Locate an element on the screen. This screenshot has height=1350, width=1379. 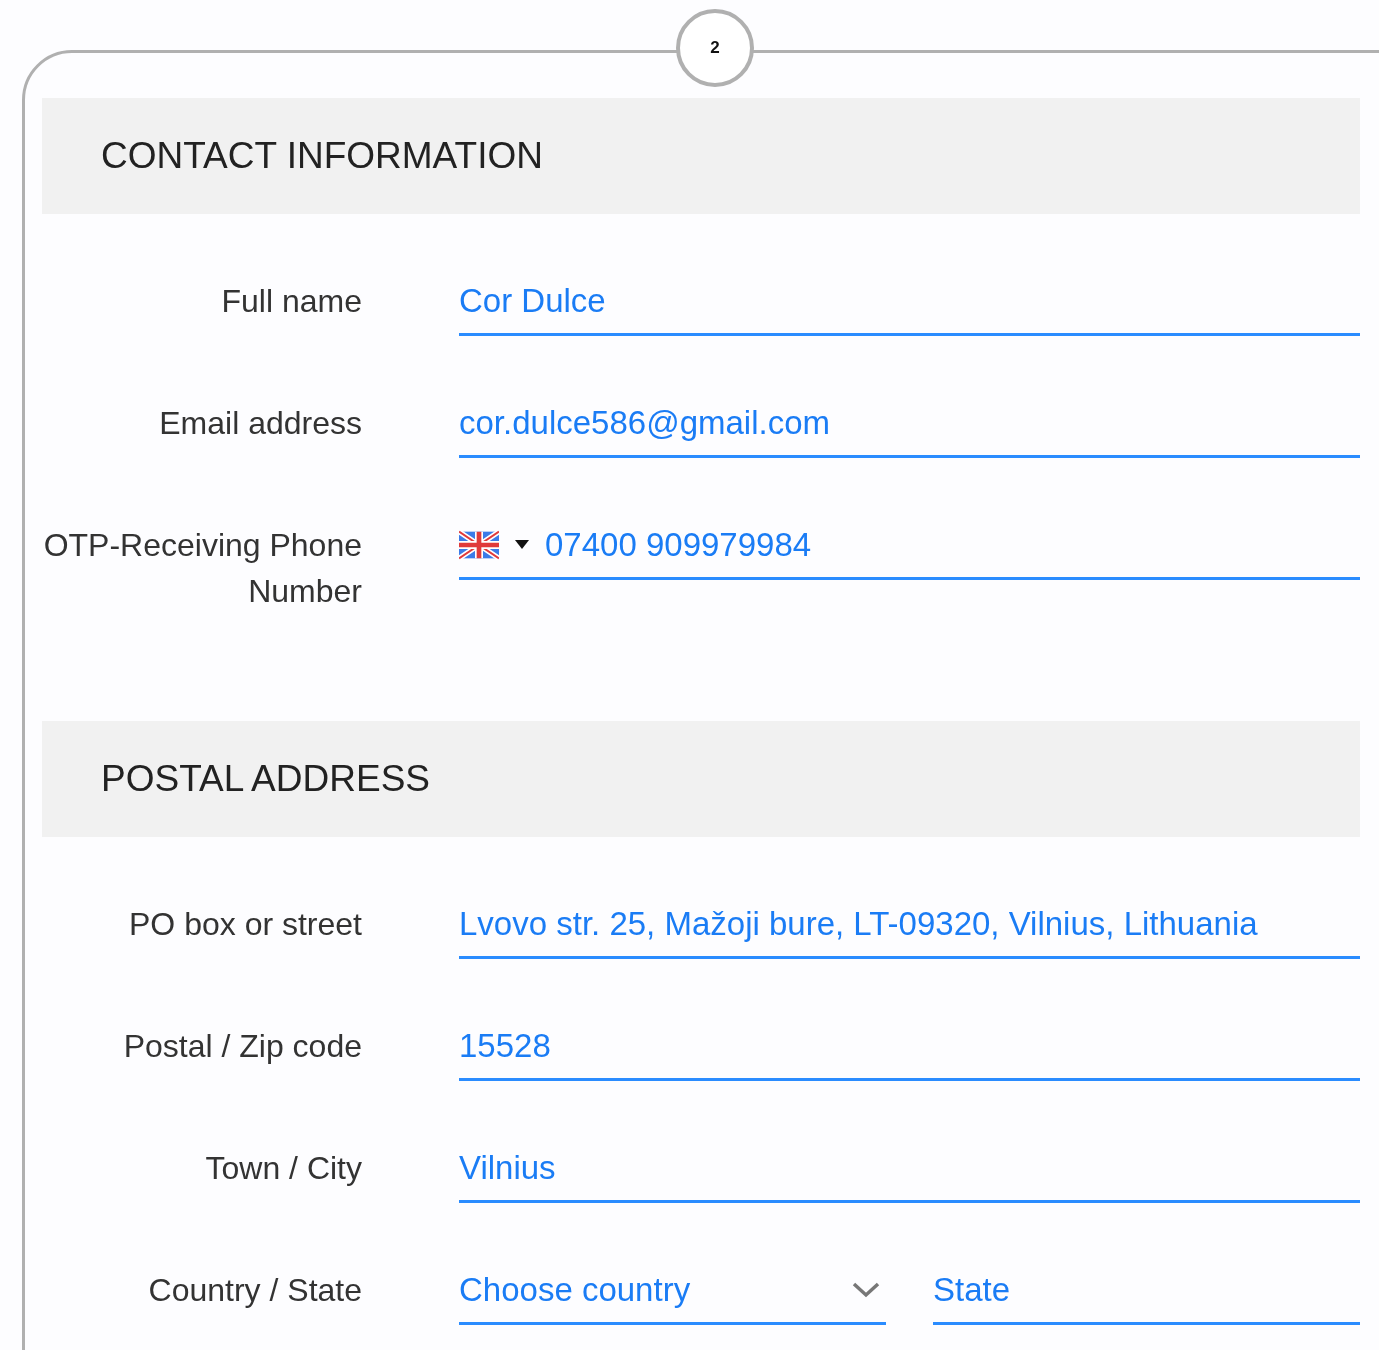
country-select: Choose country is located at coordinates (672, 1291).